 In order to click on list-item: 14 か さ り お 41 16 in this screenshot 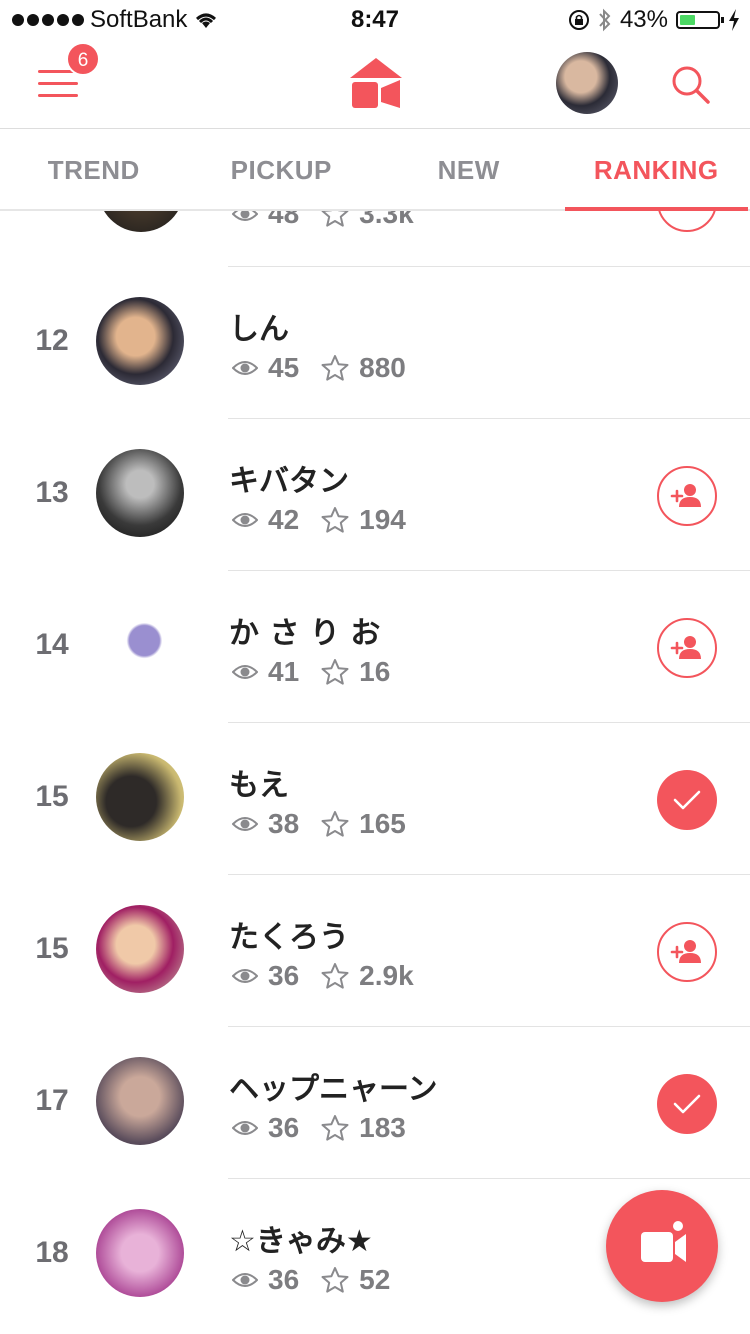, I will do `click(375, 646)`.